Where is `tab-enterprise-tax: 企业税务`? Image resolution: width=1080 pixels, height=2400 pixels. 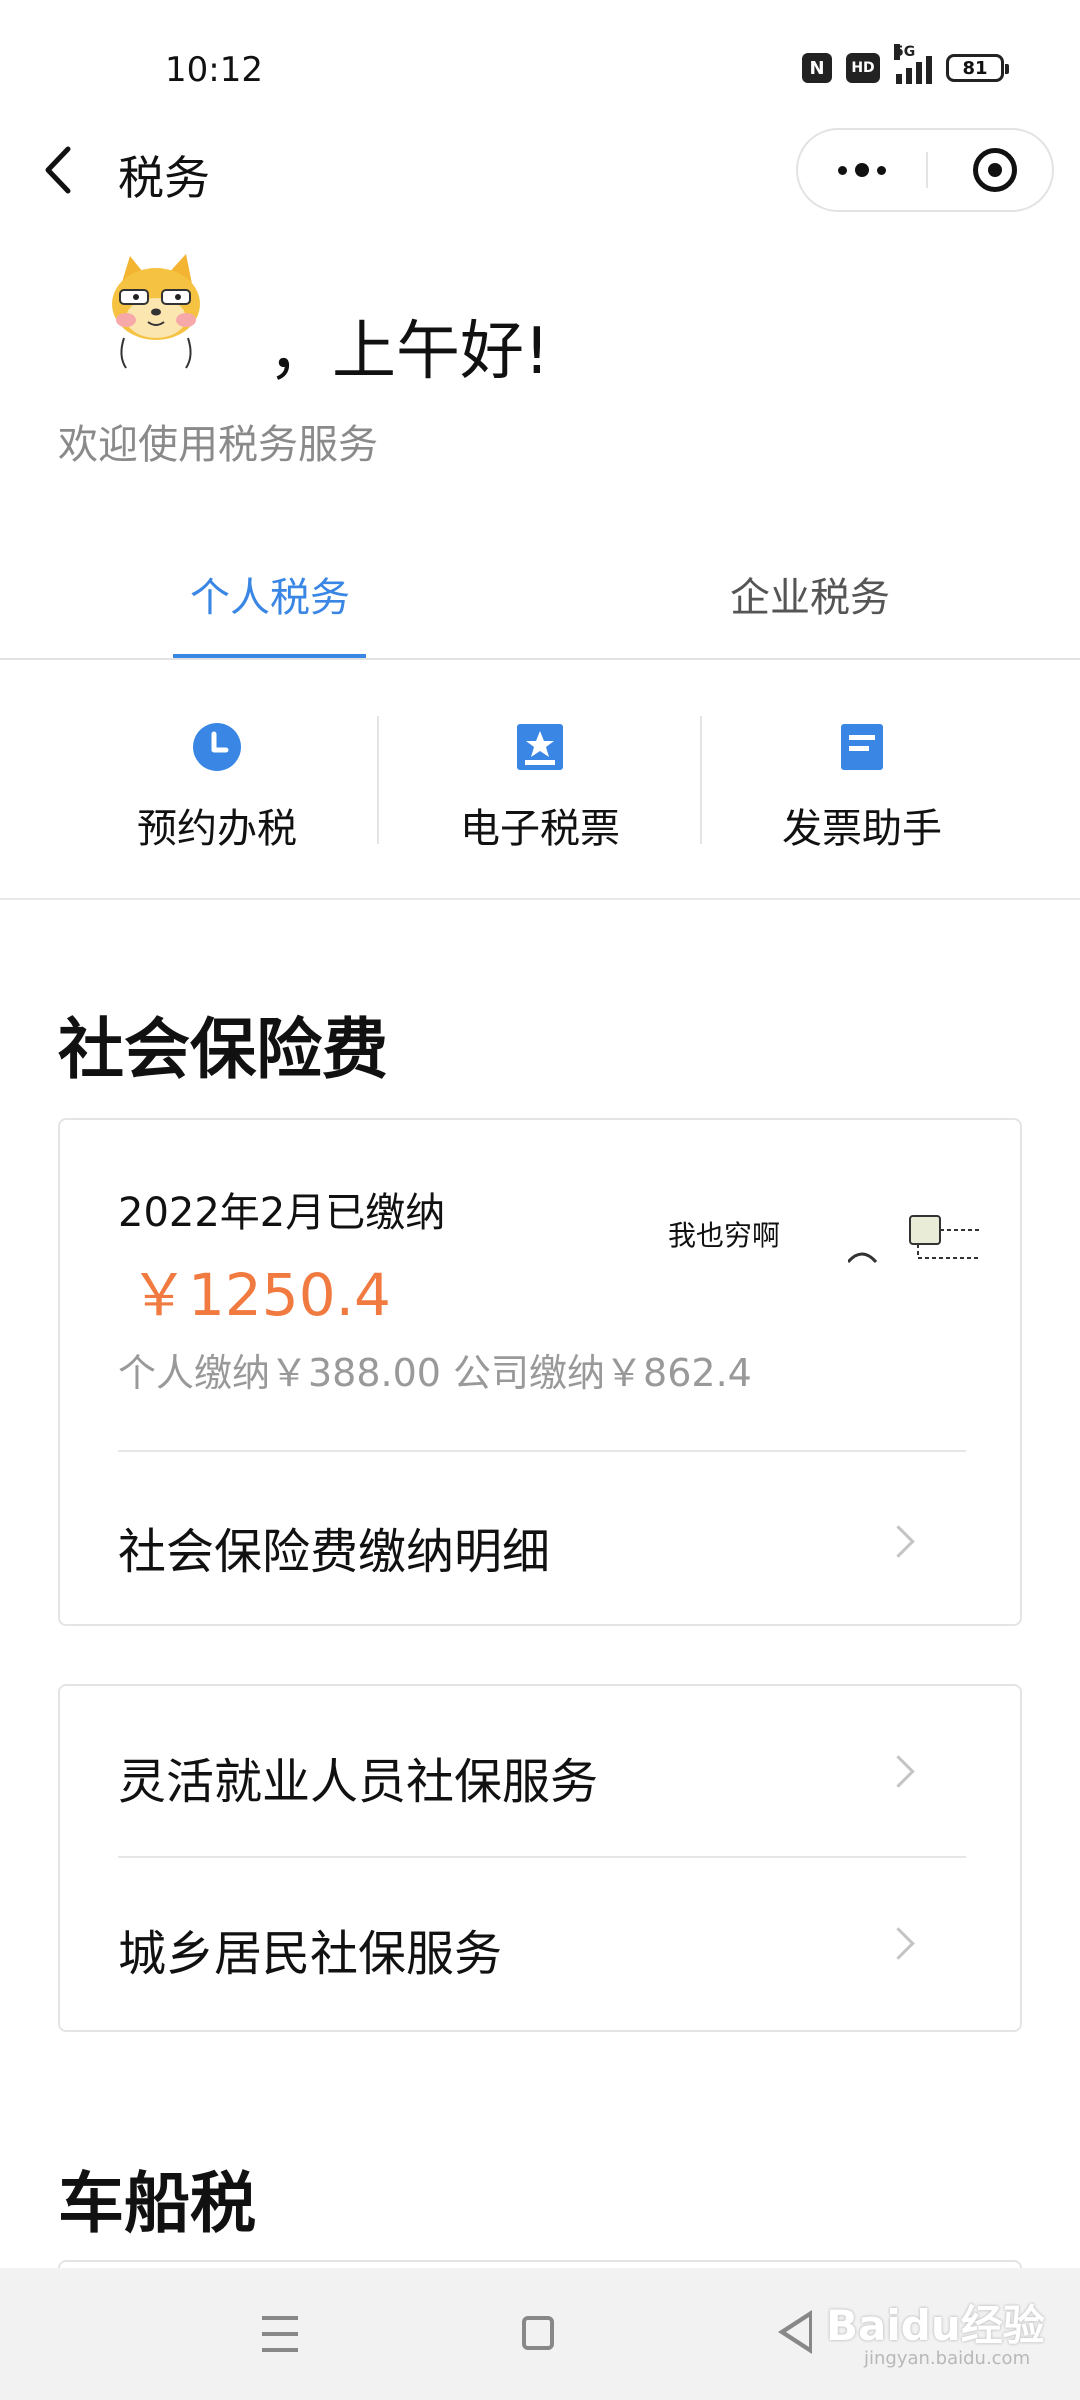
tab-enterprise-tax: 企业税务 is located at coordinates (810, 594).